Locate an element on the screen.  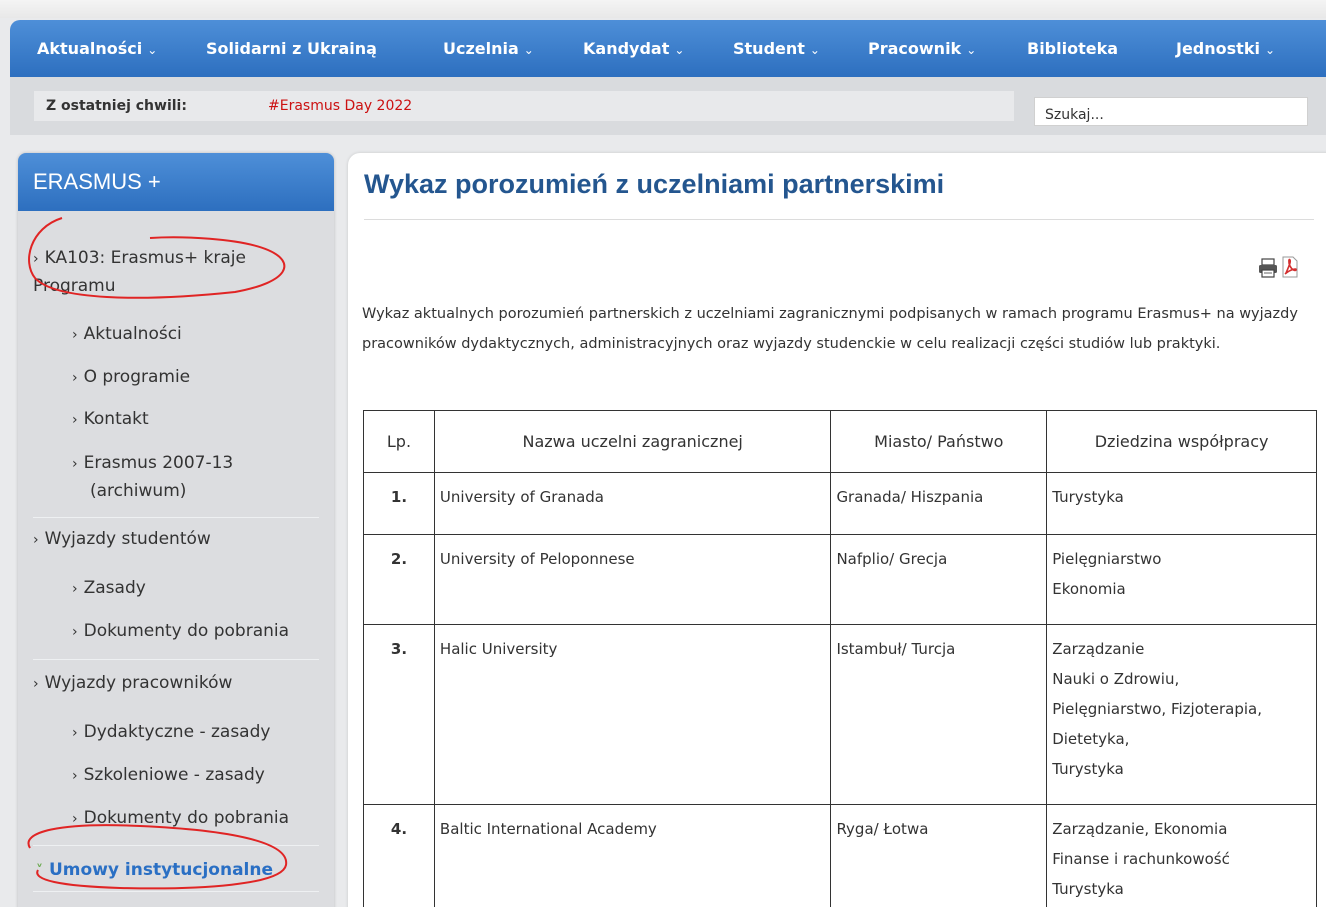
sidebar-item-label: O programie is located at coordinates (137, 377).